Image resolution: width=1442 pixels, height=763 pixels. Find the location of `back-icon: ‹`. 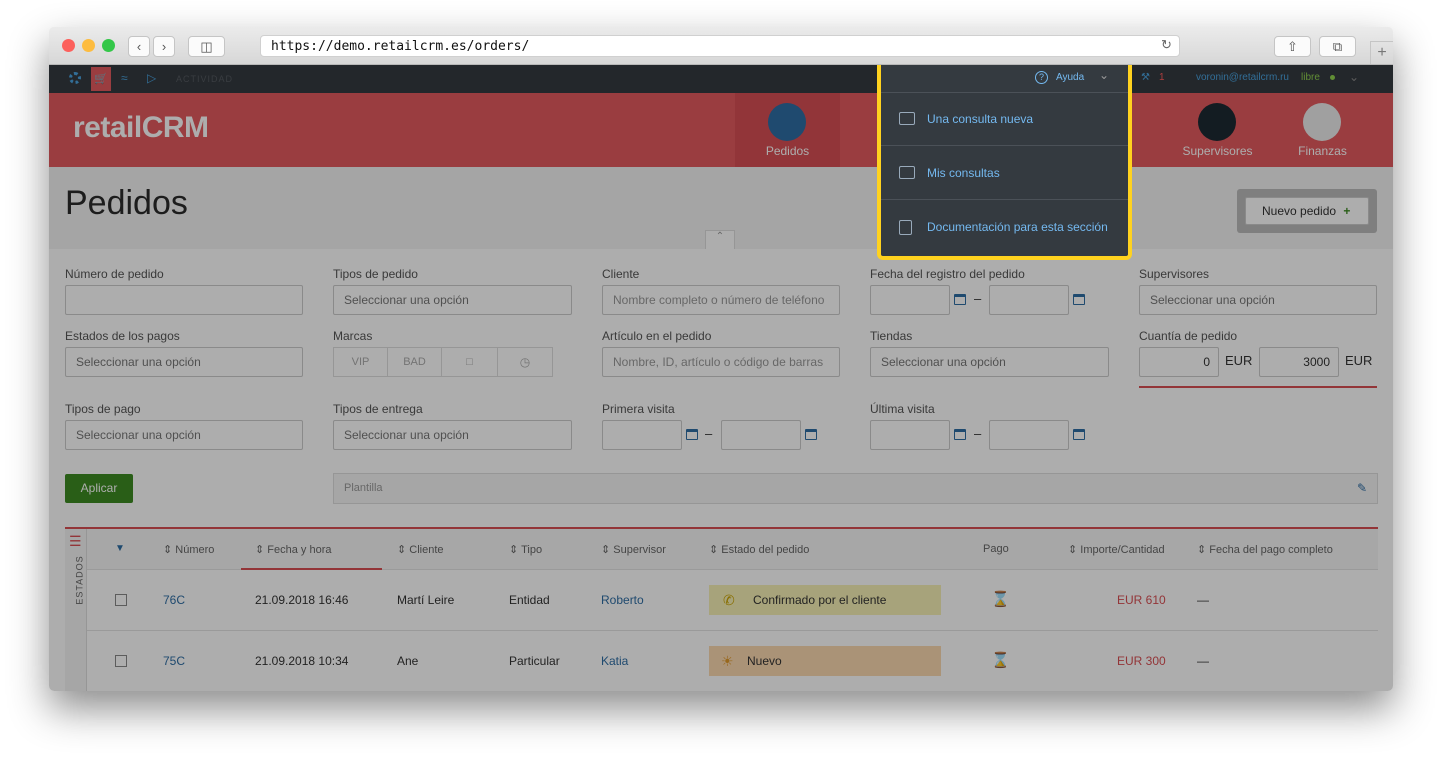

back-icon: ‹ is located at coordinates (139, 46).